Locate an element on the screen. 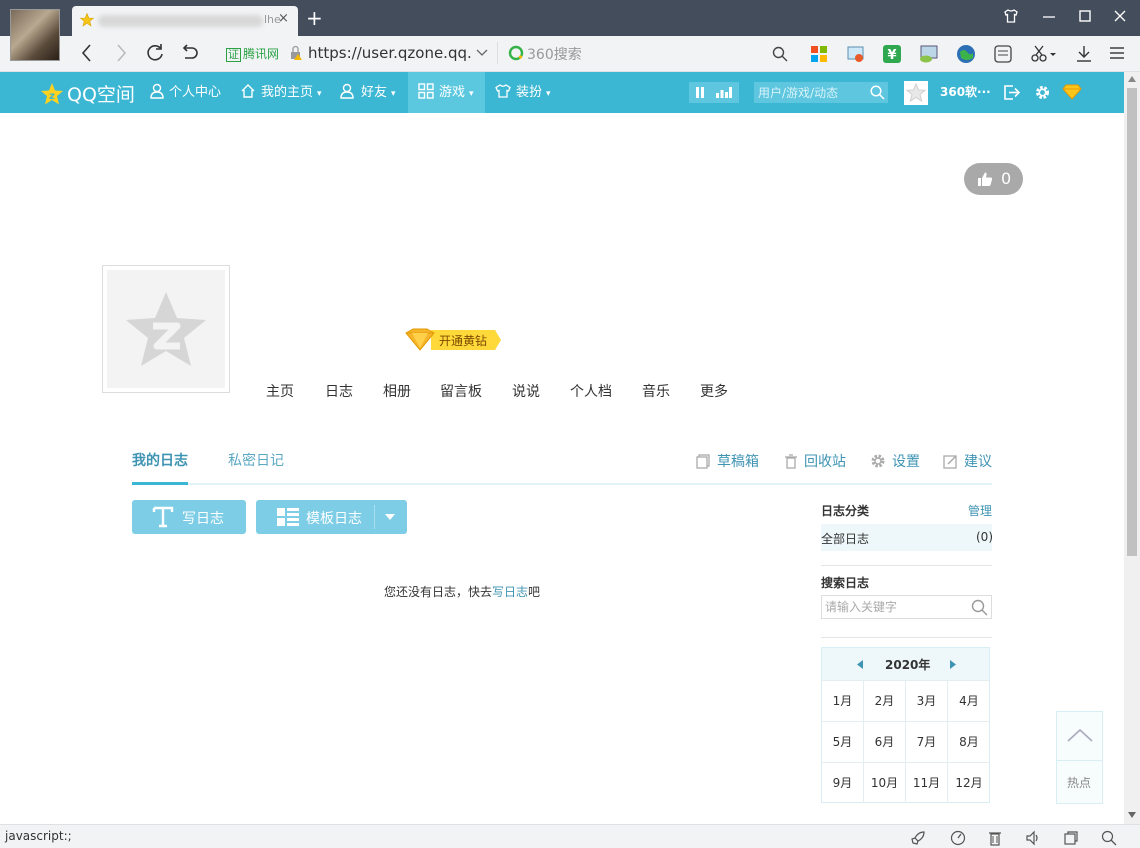  speed-icon is located at coordinates (958, 838).